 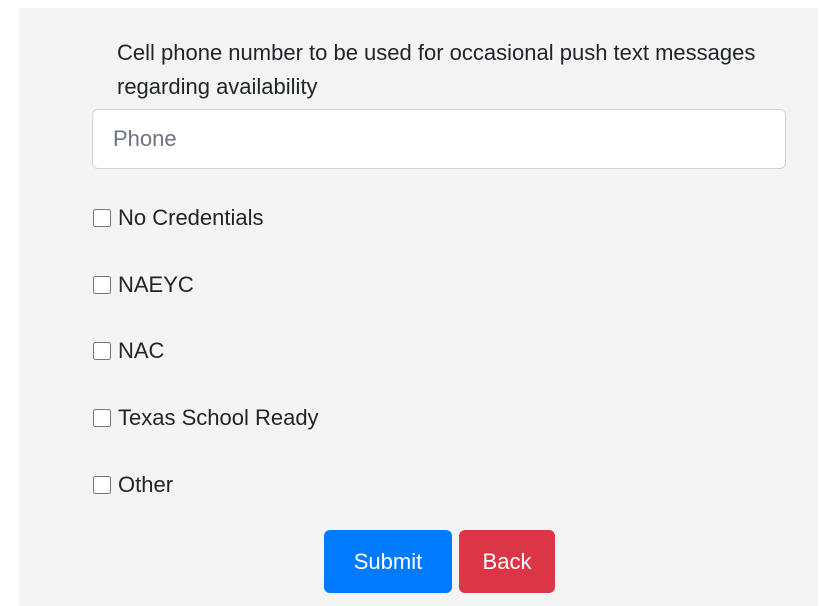 I want to click on checkbox-label: Other, so click(x=146, y=484).